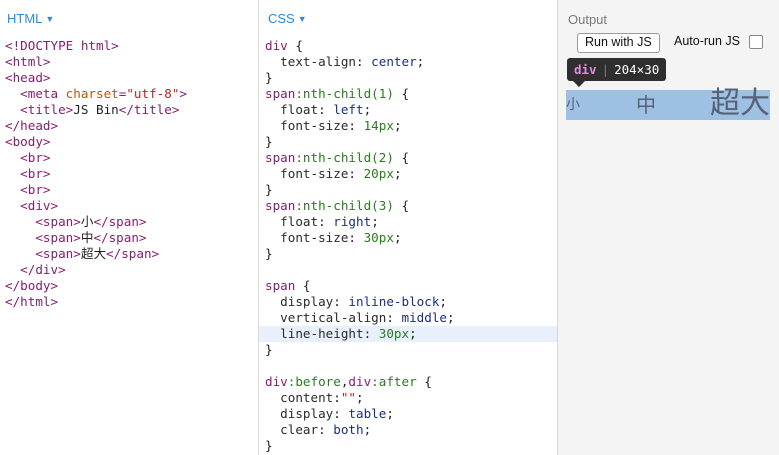  Describe the element at coordinates (307, 397) in the screenshot. I see `code-token: content` at that location.